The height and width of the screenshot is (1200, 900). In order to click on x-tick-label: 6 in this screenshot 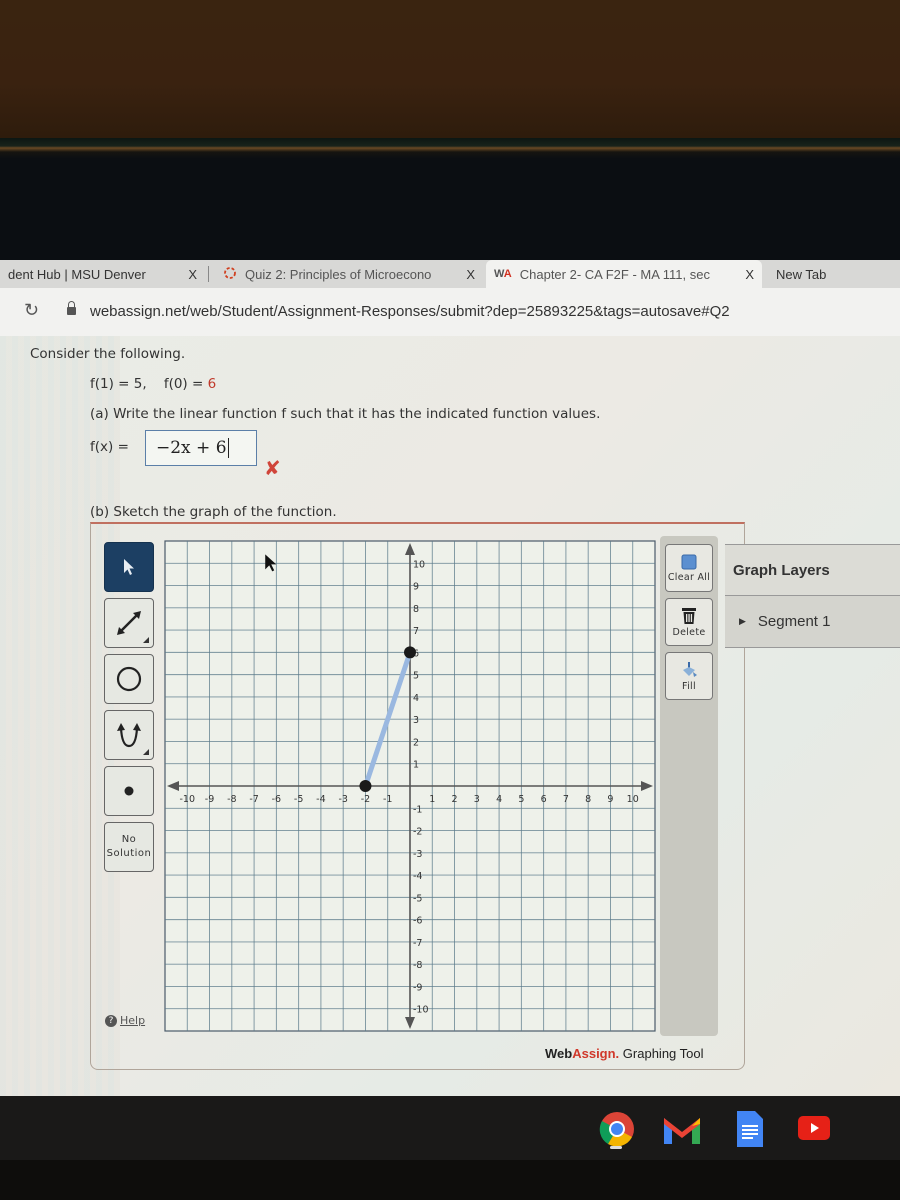, I will do `click(544, 799)`.